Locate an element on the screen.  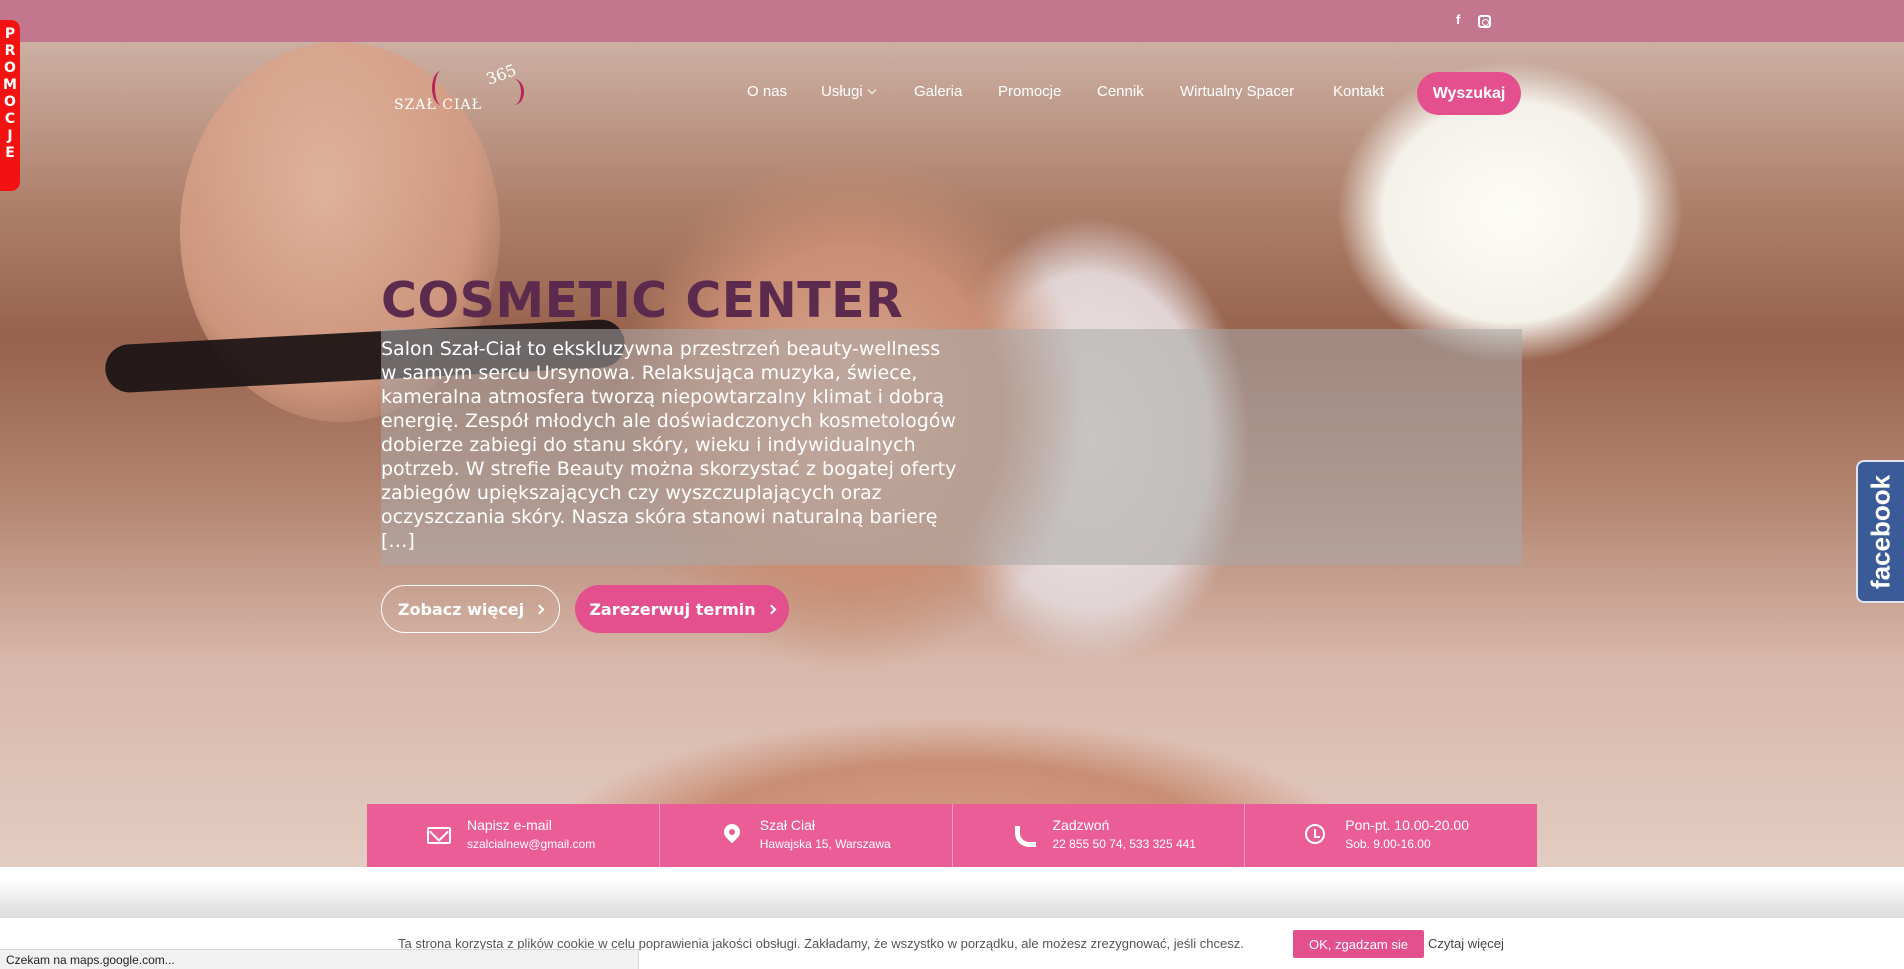
location-pin-icon is located at coordinates (732, 832).